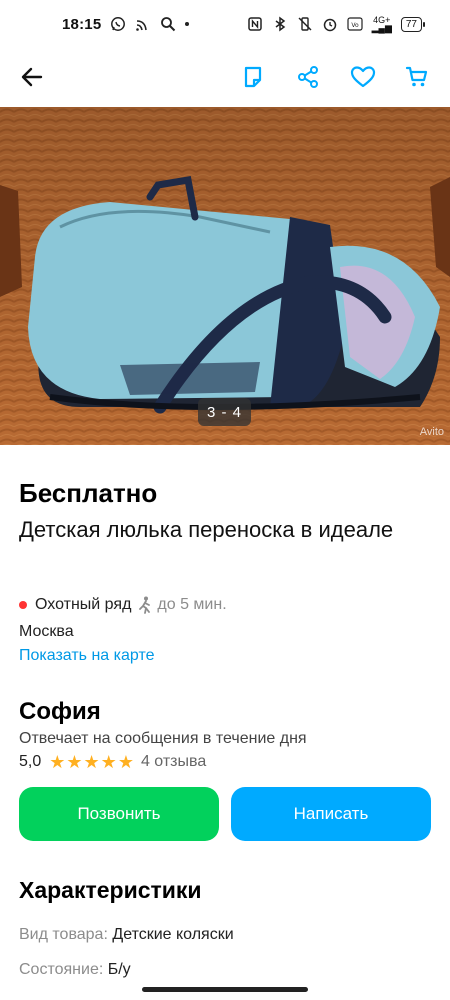 The height and width of the screenshot is (1000, 450). I want to click on show-on-map-link: Показать на карте, so click(86, 656).